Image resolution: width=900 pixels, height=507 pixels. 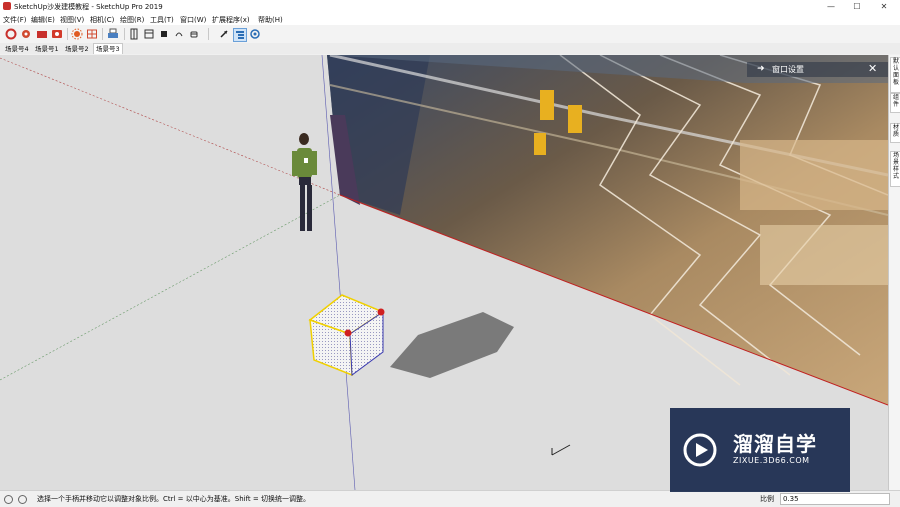 What do you see at coordinates (872, 68) in the screenshot?
I see `panel-close-button: ✕` at bounding box center [872, 68].